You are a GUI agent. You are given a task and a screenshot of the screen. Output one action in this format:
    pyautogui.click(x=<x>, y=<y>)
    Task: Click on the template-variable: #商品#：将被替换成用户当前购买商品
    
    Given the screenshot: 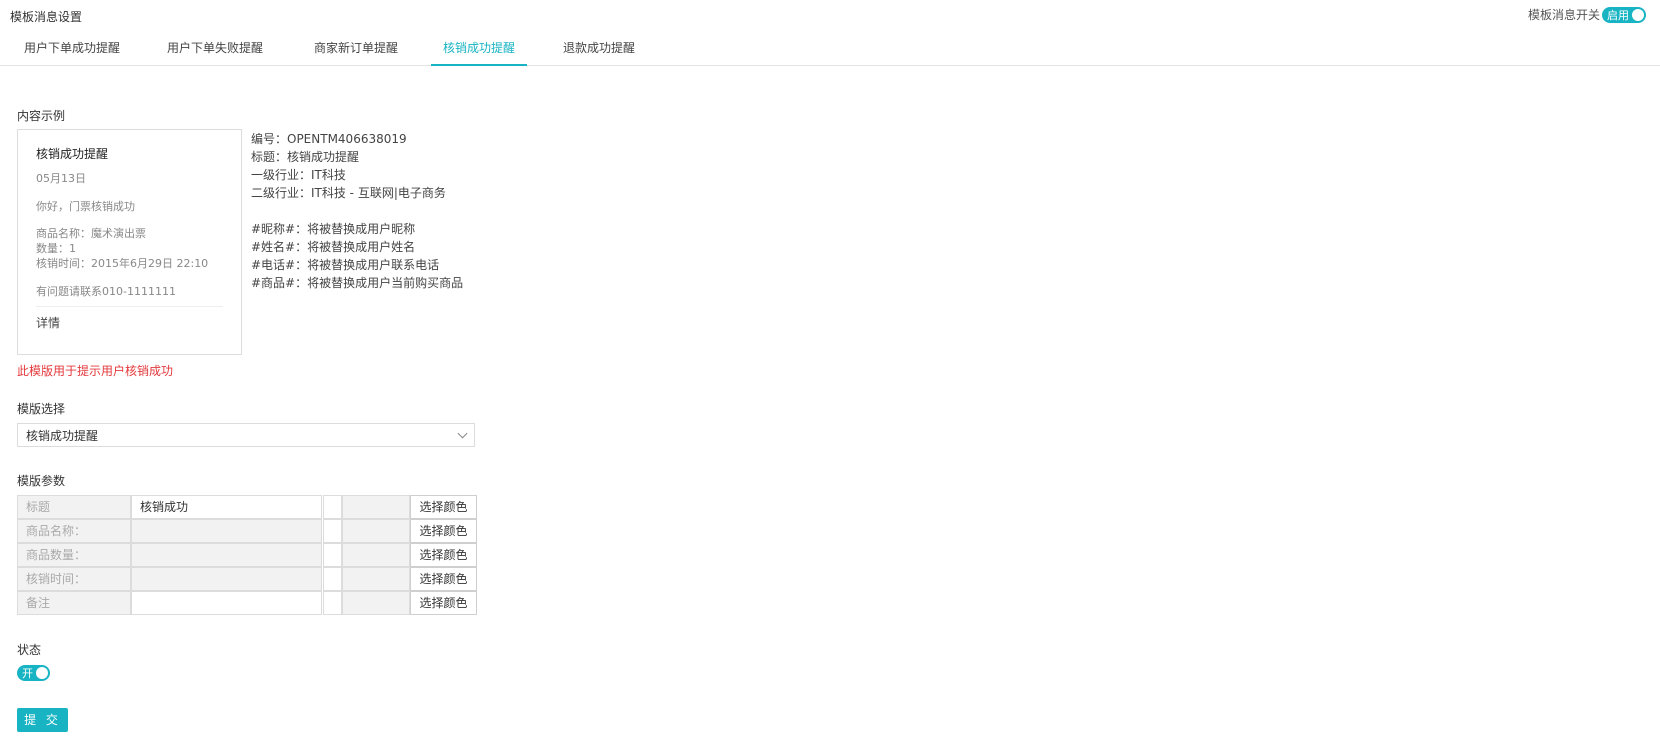 What is the action you would take?
    pyautogui.click(x=357, y=283)
    